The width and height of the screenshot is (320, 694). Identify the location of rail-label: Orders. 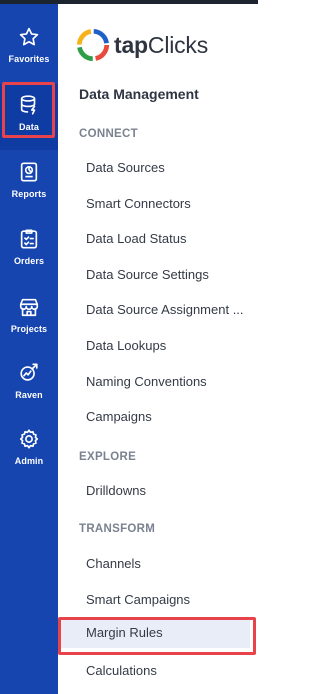
(29, 261).